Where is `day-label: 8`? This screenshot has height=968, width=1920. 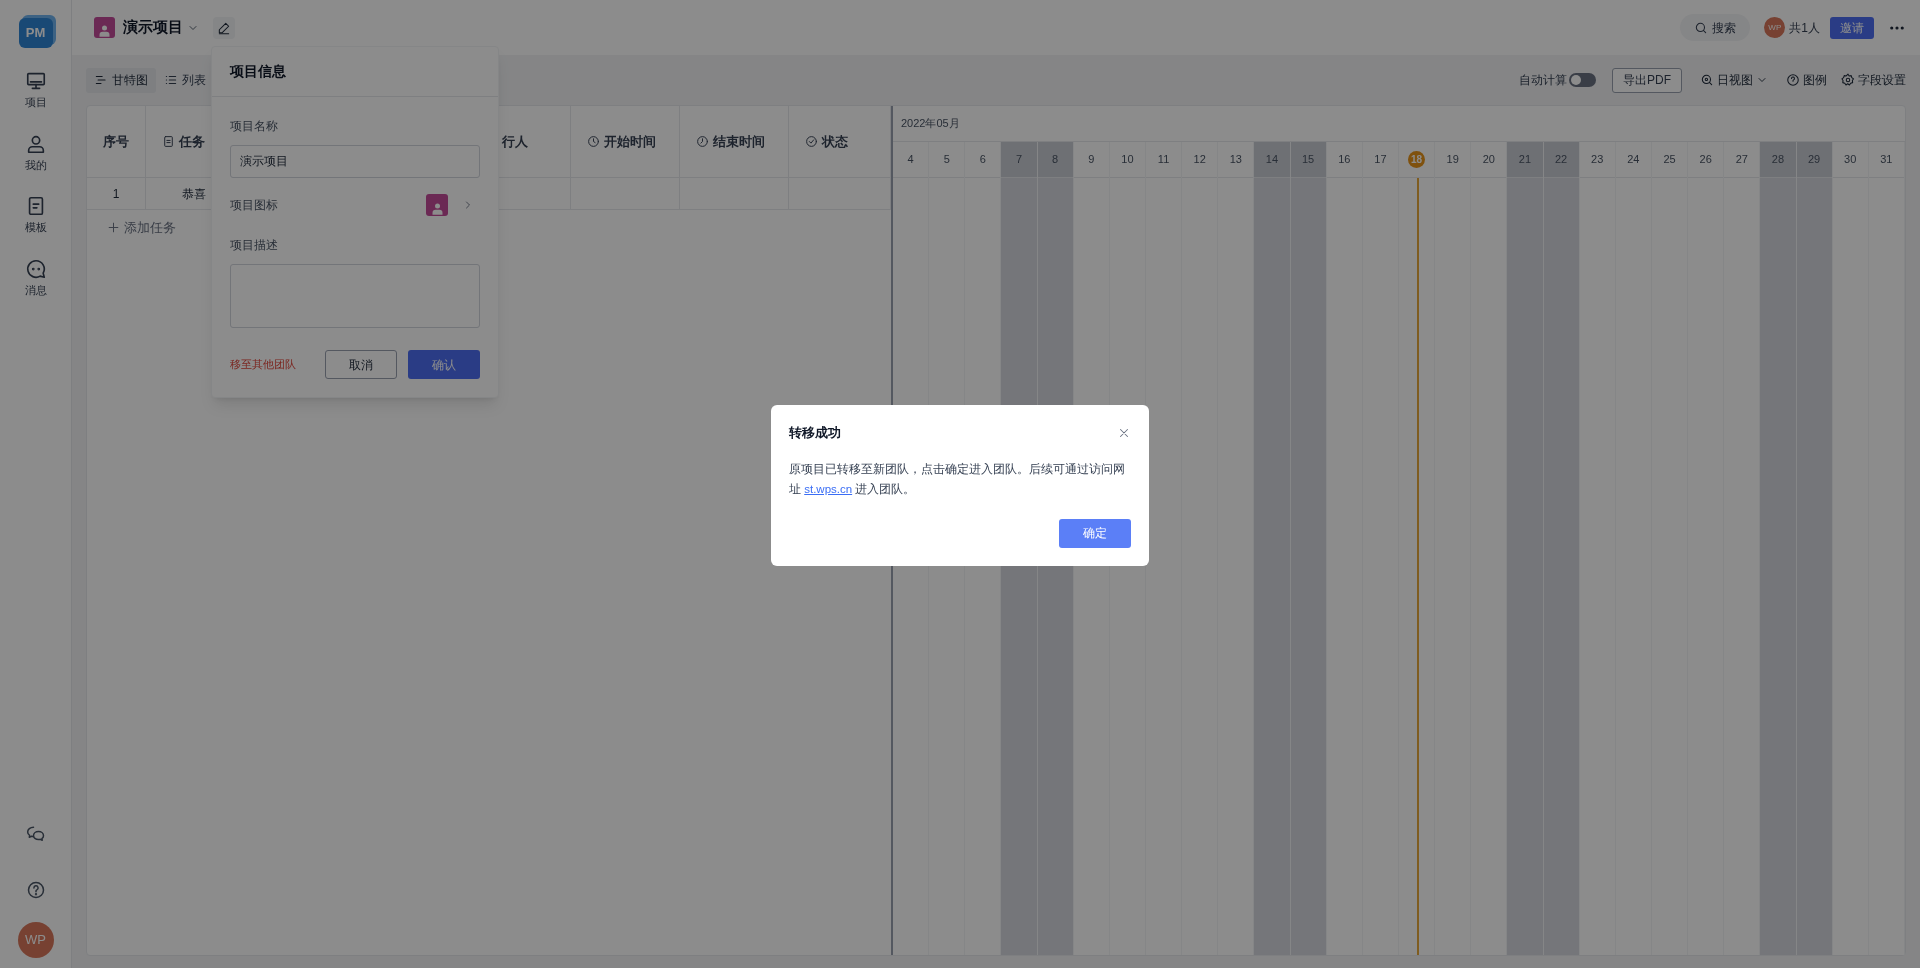
day-label: 8 is located at coordinates (1055, 160).